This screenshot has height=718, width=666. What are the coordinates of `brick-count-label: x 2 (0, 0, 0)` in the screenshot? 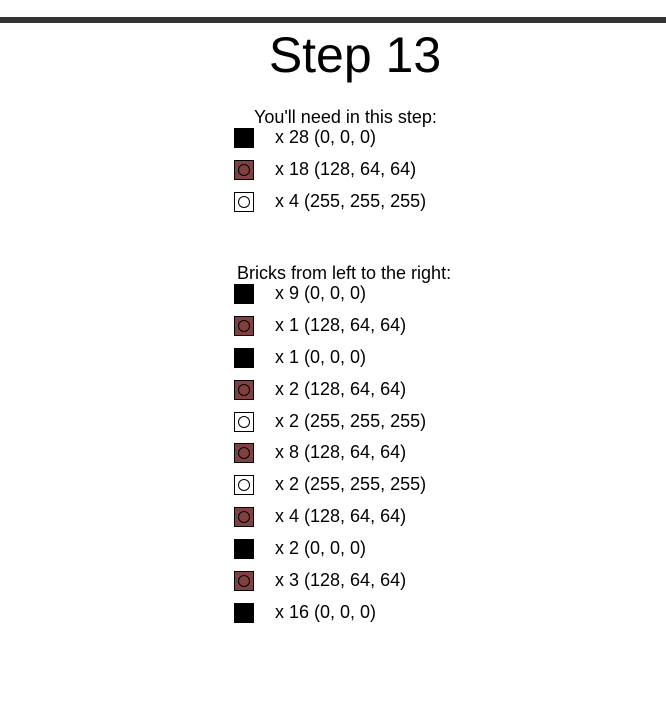 It's located at (321, 548).